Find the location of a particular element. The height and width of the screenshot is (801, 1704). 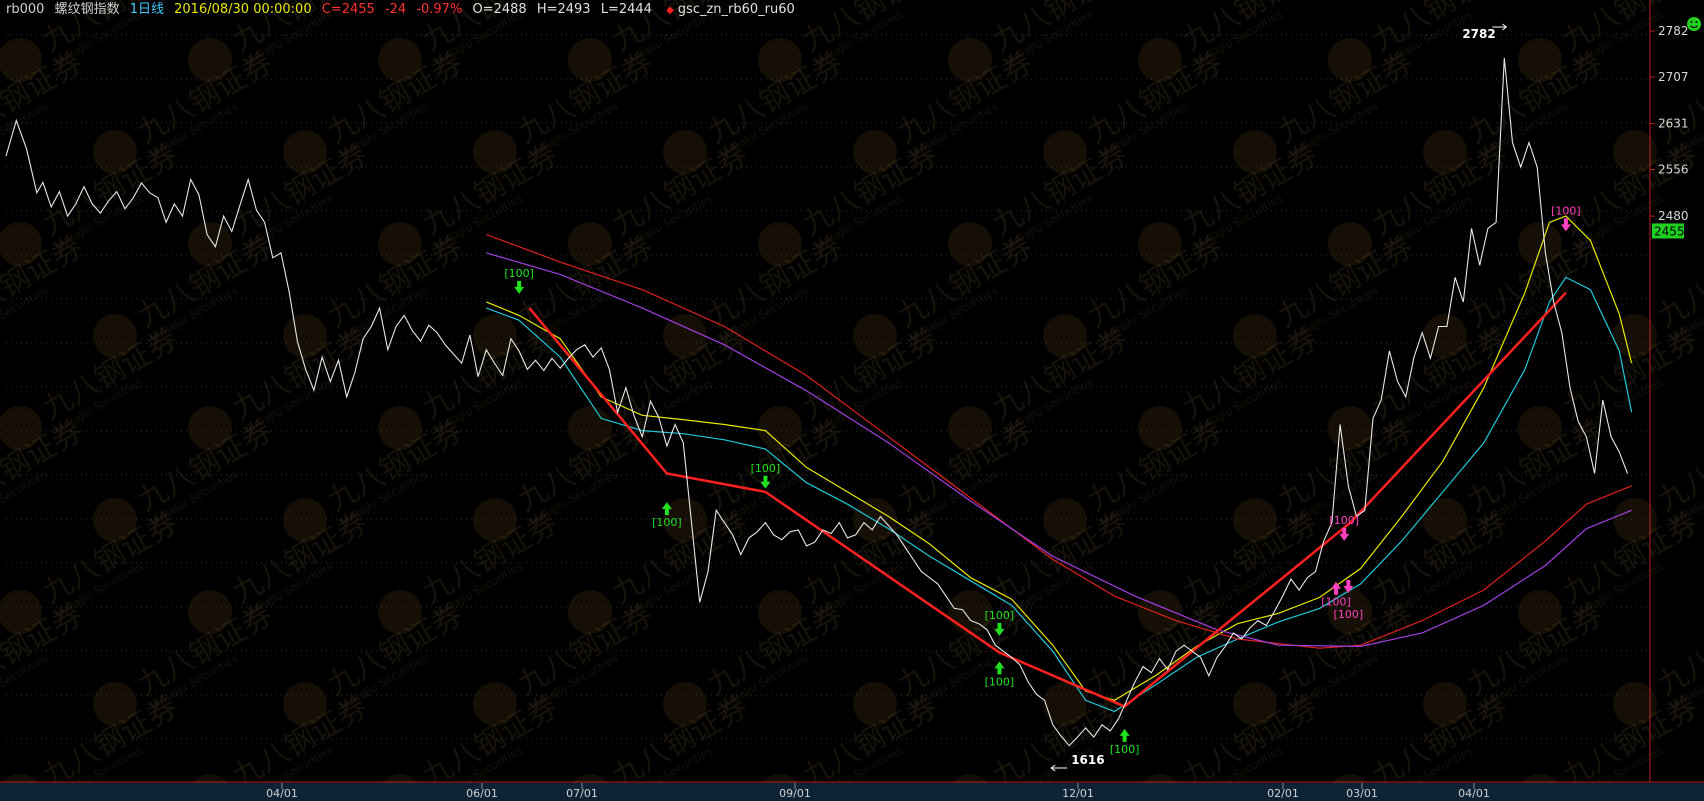

smiley-face is located at coordinates (1694, 24).